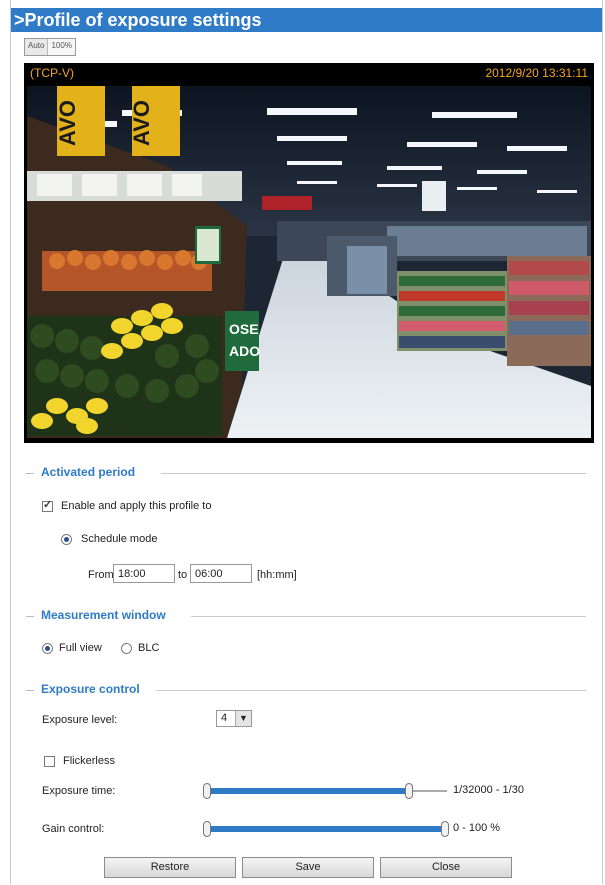 This screenshot has height=885, width=605. I want to click on exposure-time-slider-track, so click(428, 791).